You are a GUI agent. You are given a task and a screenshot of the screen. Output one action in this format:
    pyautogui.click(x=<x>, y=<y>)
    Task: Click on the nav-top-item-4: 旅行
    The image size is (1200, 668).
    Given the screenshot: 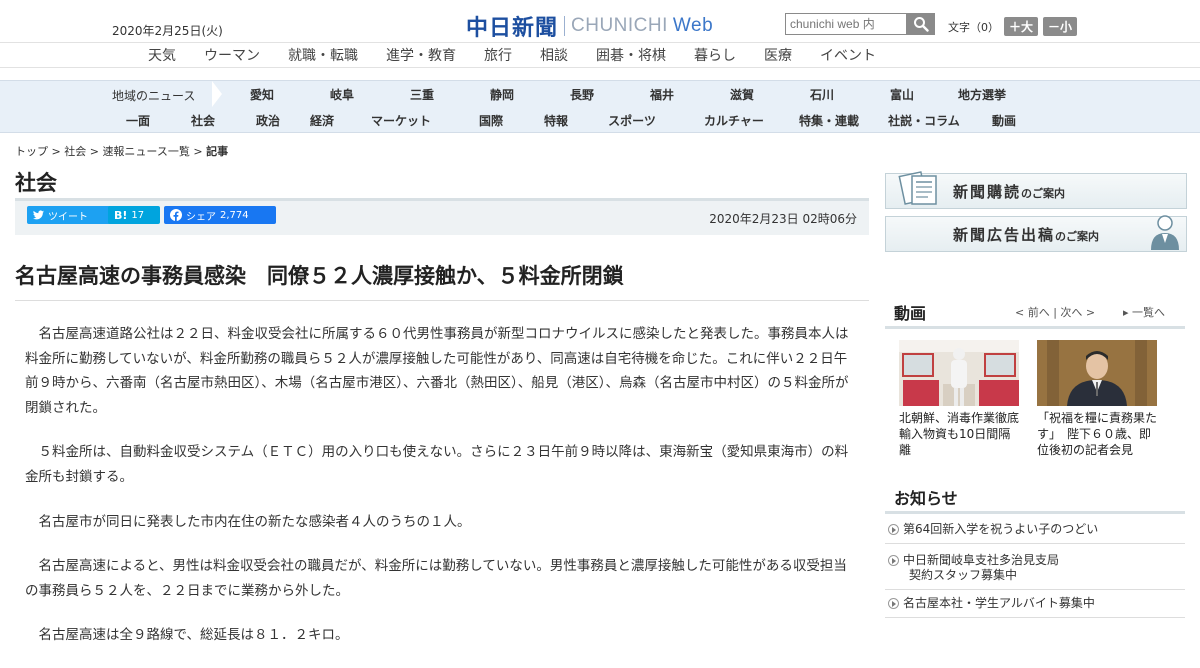 What is the action you would take?
    pyautogui.click(x=498, y=55)
    